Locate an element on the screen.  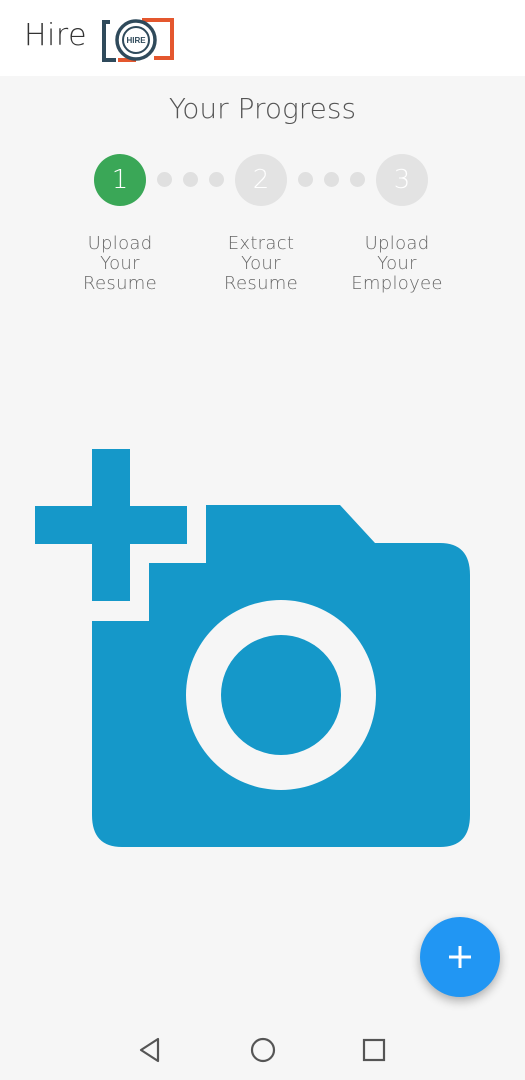
recents-square-icon is located at coordinates (374, 1050).